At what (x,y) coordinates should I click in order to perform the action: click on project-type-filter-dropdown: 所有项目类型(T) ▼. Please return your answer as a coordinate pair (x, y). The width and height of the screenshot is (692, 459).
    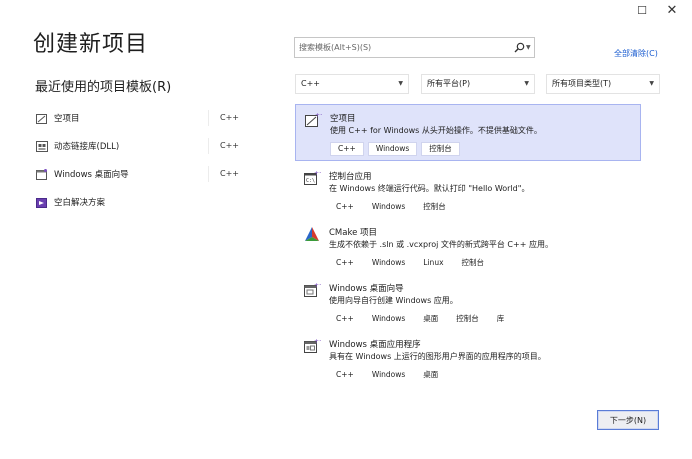
    Looking at the image, I should click on (603, 84).